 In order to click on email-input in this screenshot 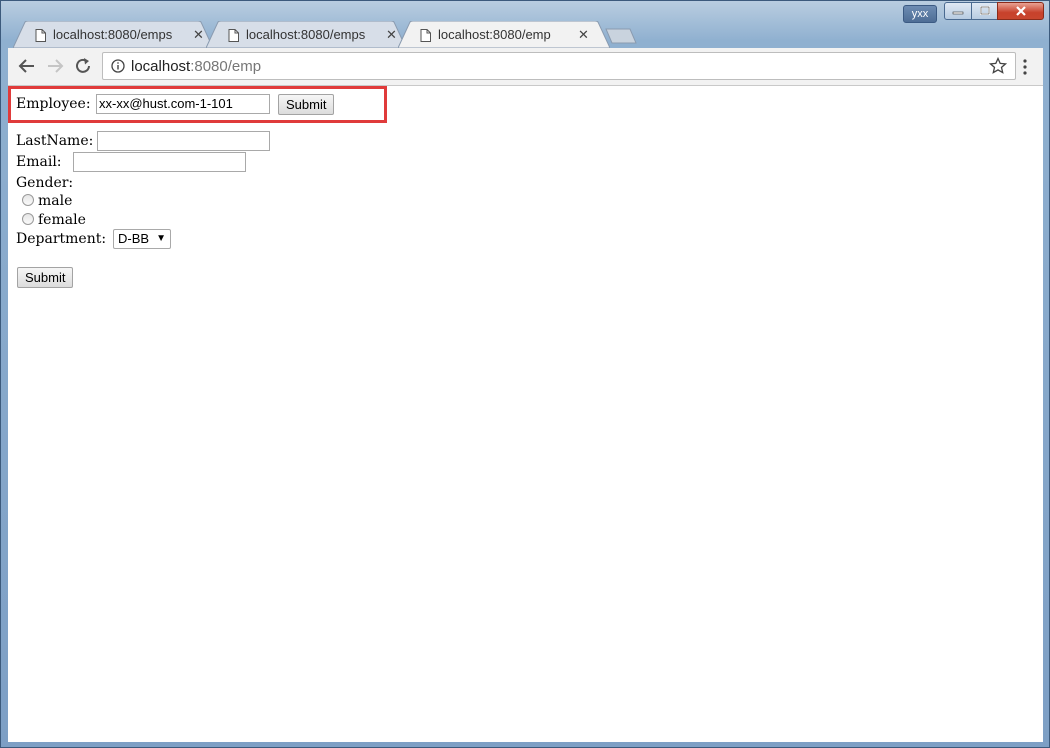, I will do `click(159, 162)`.